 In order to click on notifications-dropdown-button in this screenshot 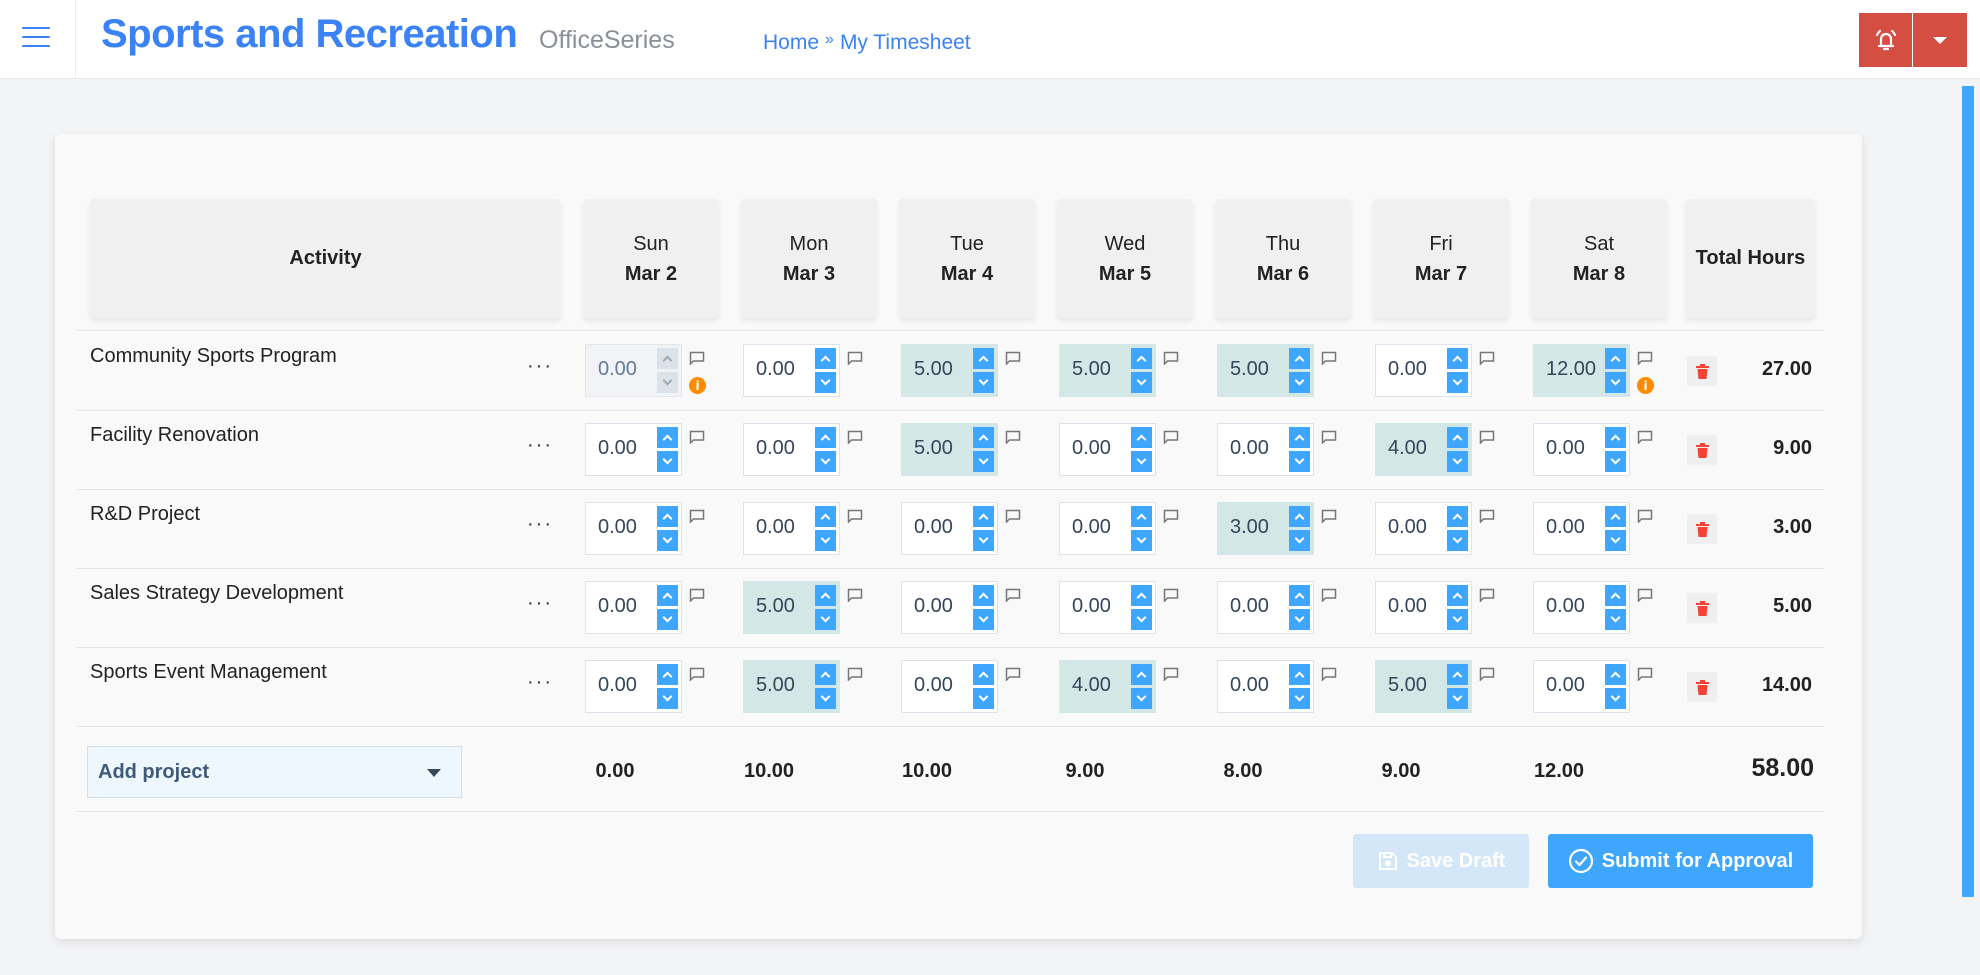, I will do `click(1940, 40)`.